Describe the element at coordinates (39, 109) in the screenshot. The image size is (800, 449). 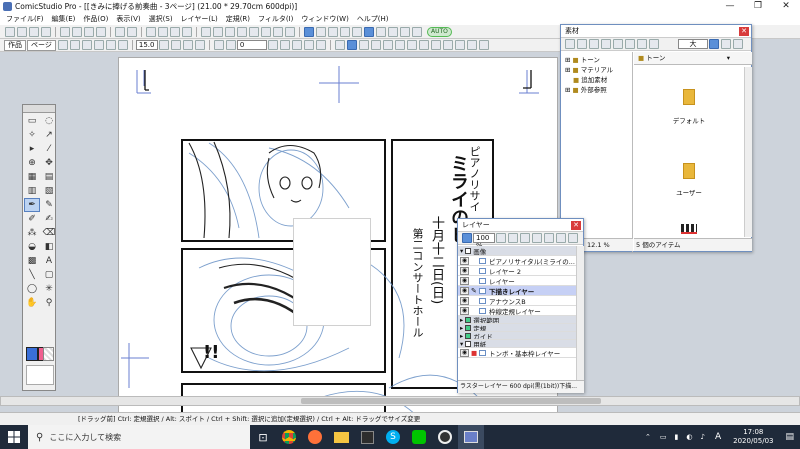
I see `tool-palette-titlebar` at that location.